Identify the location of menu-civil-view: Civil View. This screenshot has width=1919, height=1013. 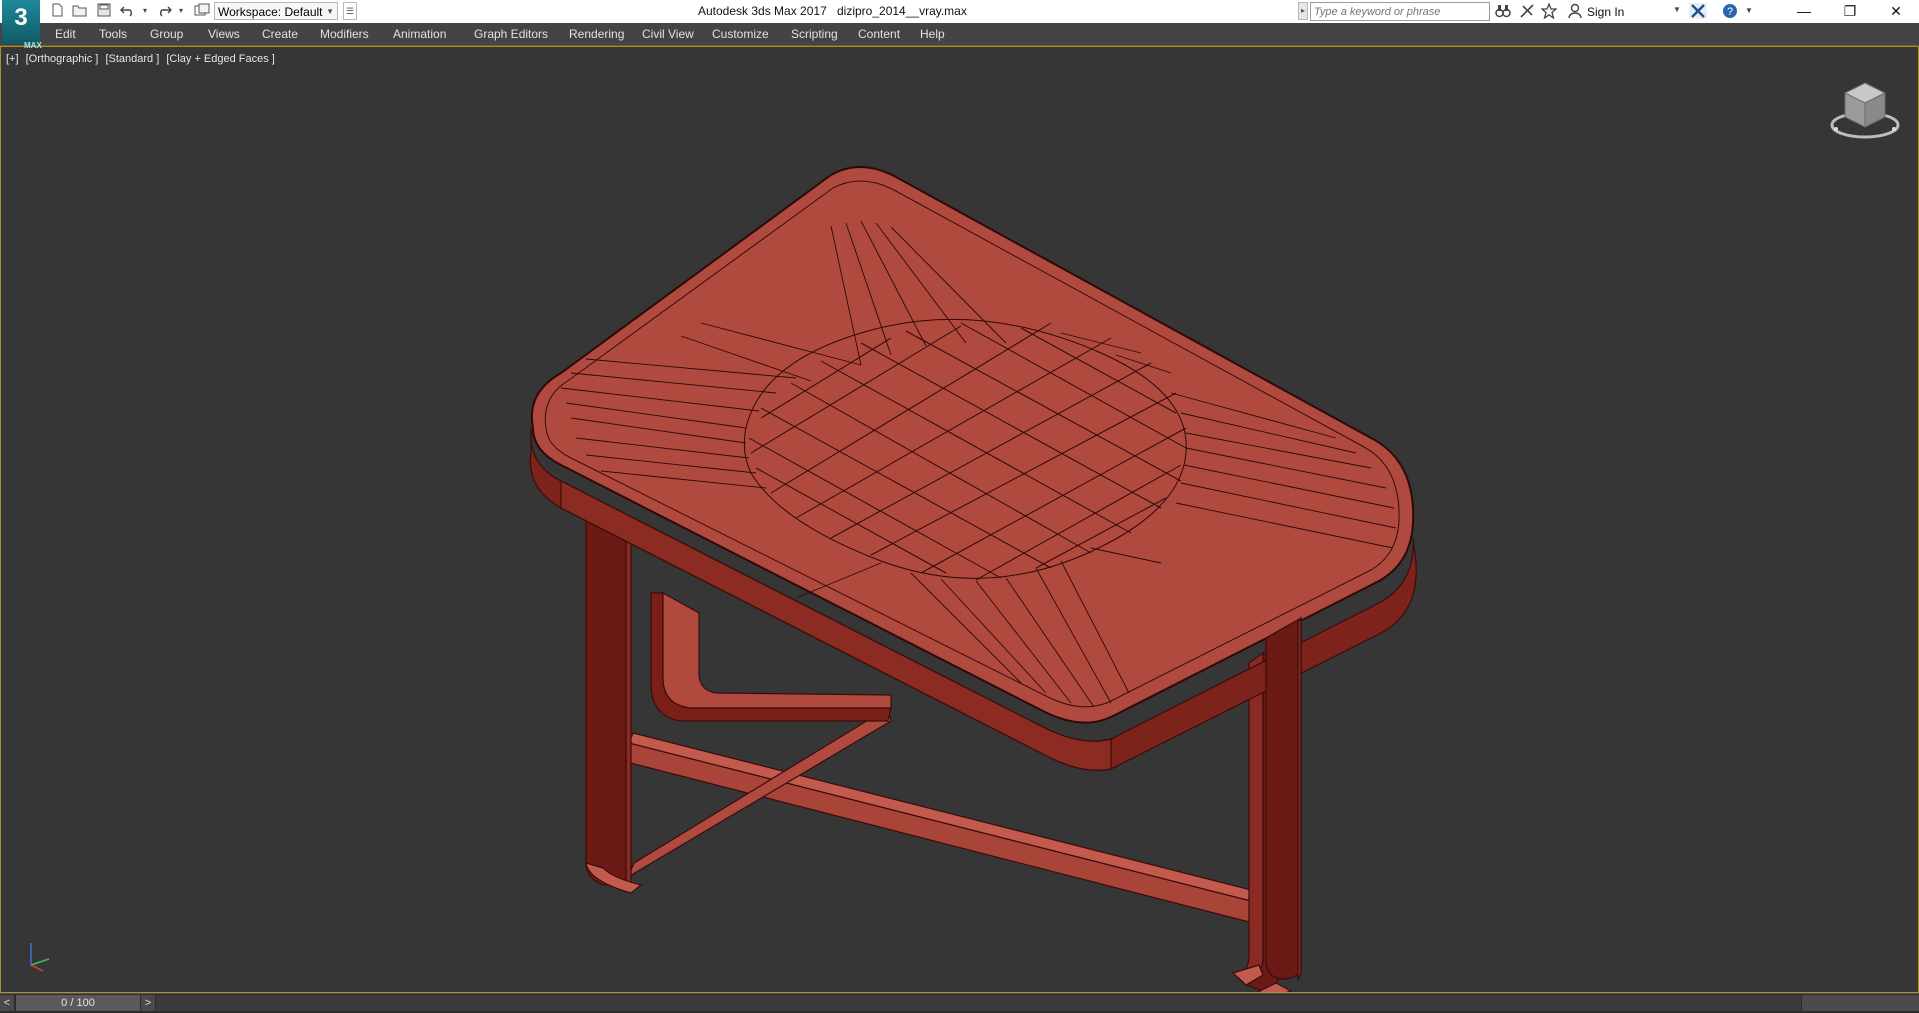
(668, 34).